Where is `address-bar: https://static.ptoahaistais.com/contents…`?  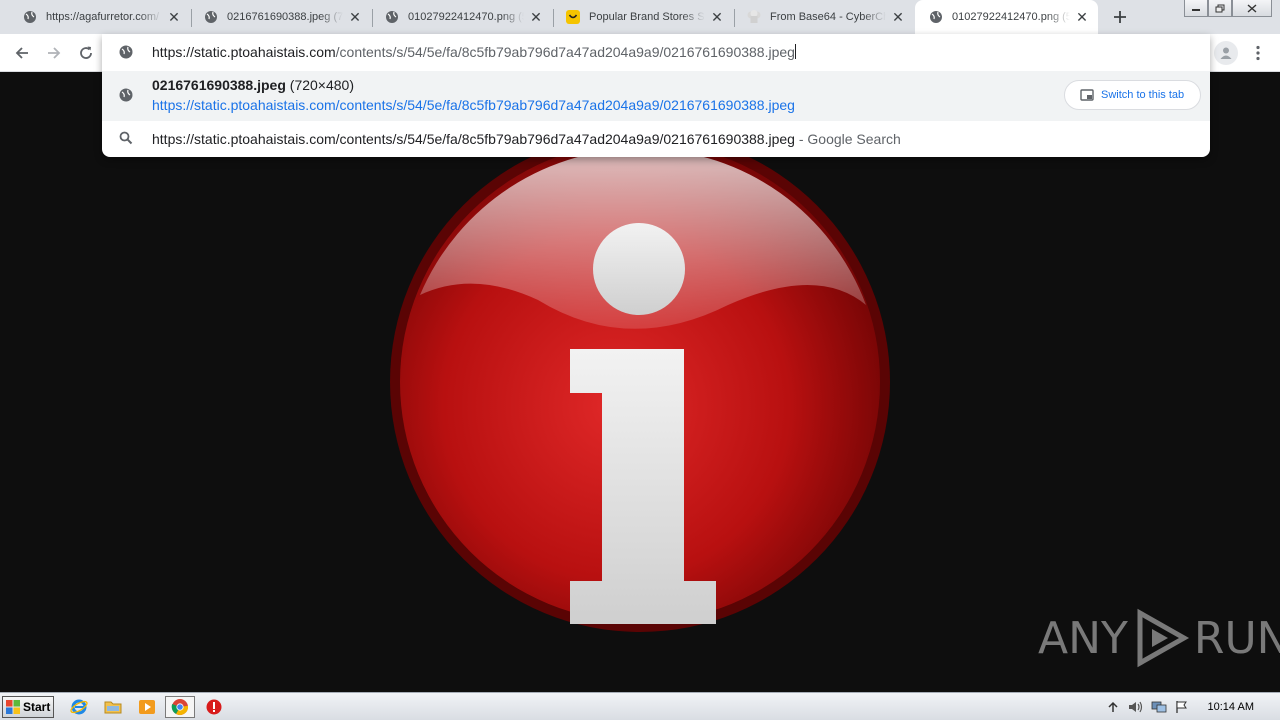
address-bar: https://static.ptoahaistais.com/contents… is located at coordinates (656, 52).